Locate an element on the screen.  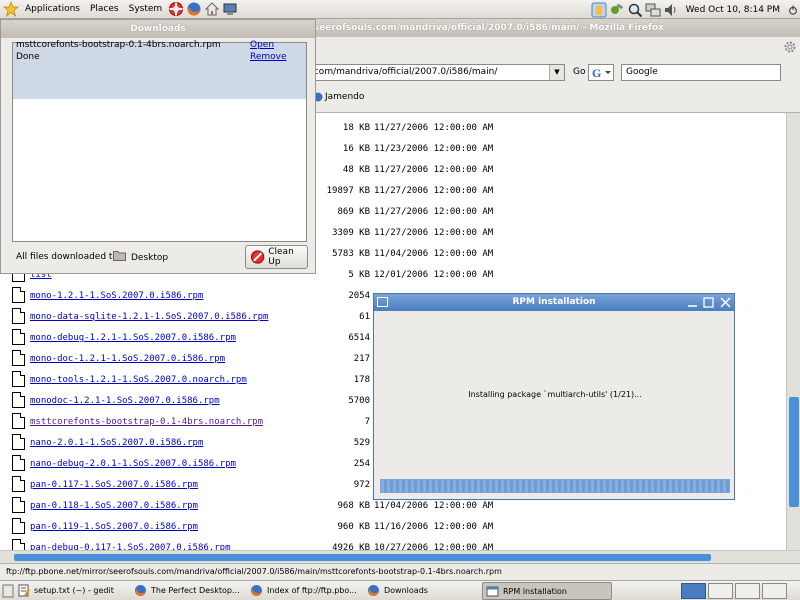
file-size: 529 is located at coordinates (361, 443).